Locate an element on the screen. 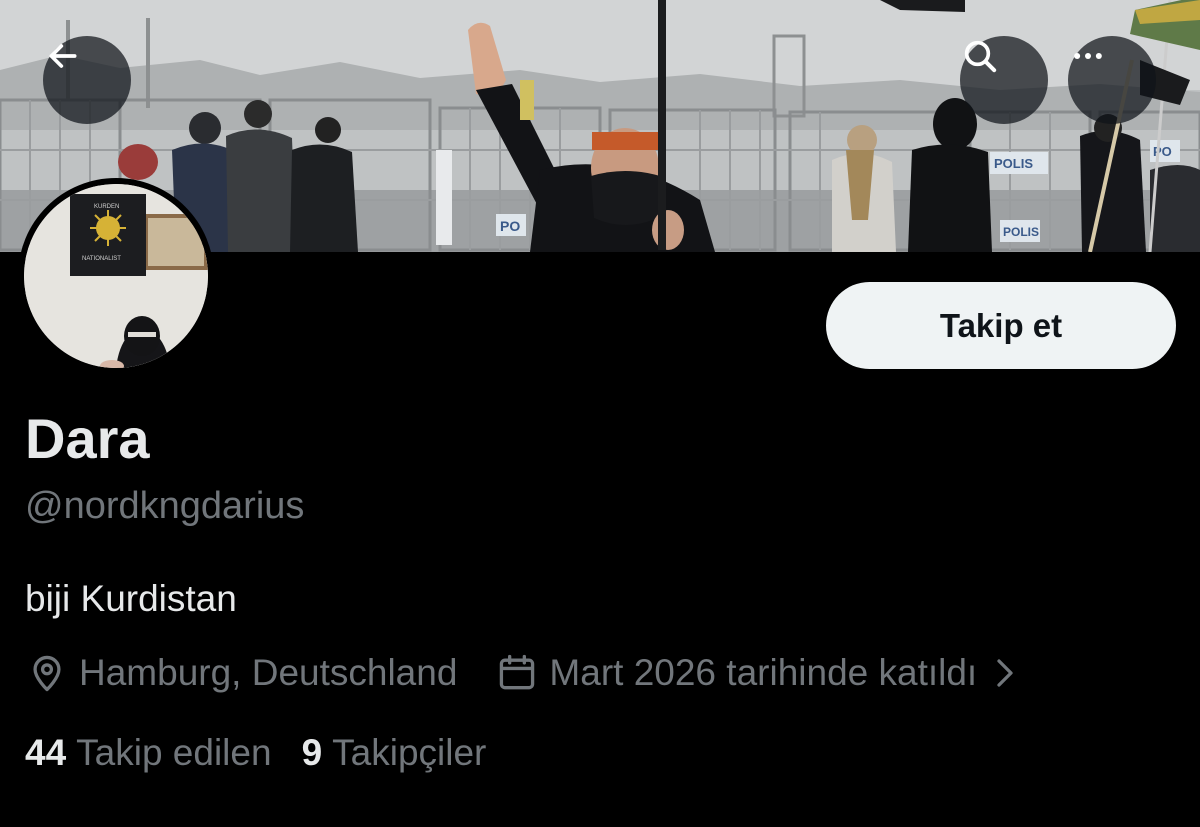 The width and height of the screenshot is (1200, 827). search-icon is located at coordinates (980, 56).